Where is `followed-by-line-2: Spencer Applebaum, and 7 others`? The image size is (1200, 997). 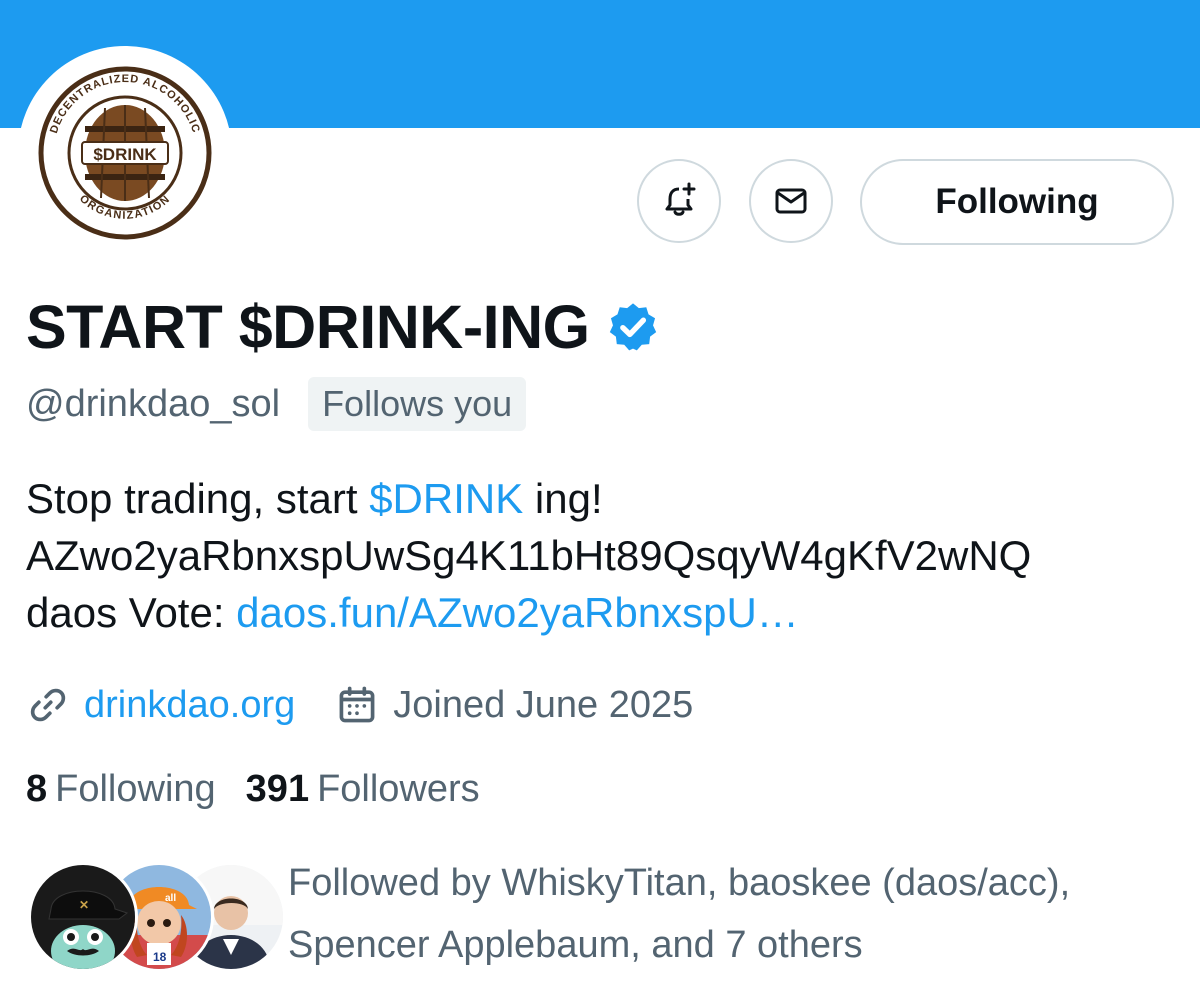
followed-by-line-2: Spencer Applebaum, and 7 others is located at coordinates (575, 945).